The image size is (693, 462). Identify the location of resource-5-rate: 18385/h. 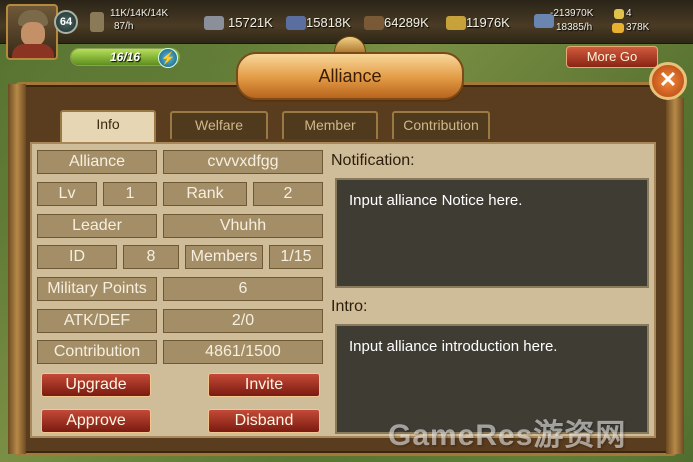
(574, 27).